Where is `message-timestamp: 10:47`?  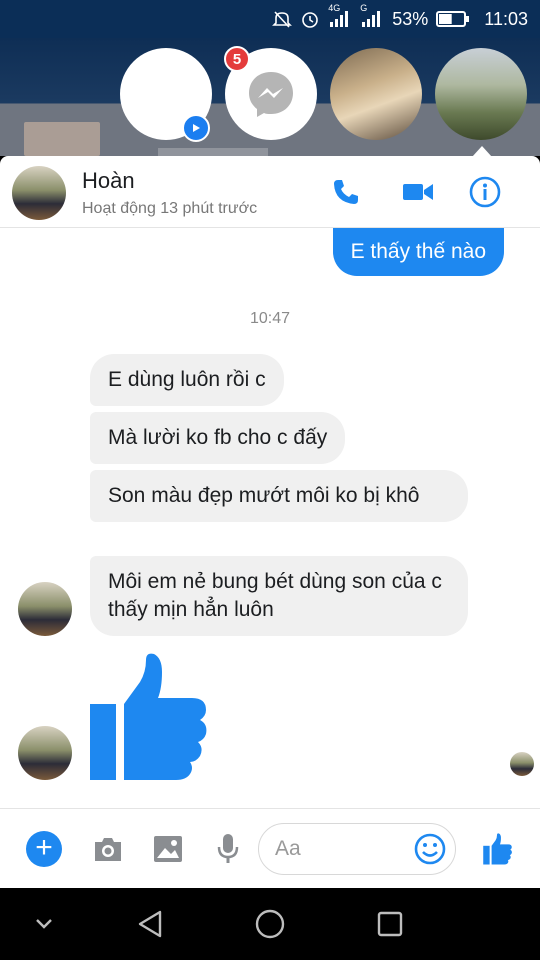
message-timestamp: 10:47 is located at coordinates (270, 318).